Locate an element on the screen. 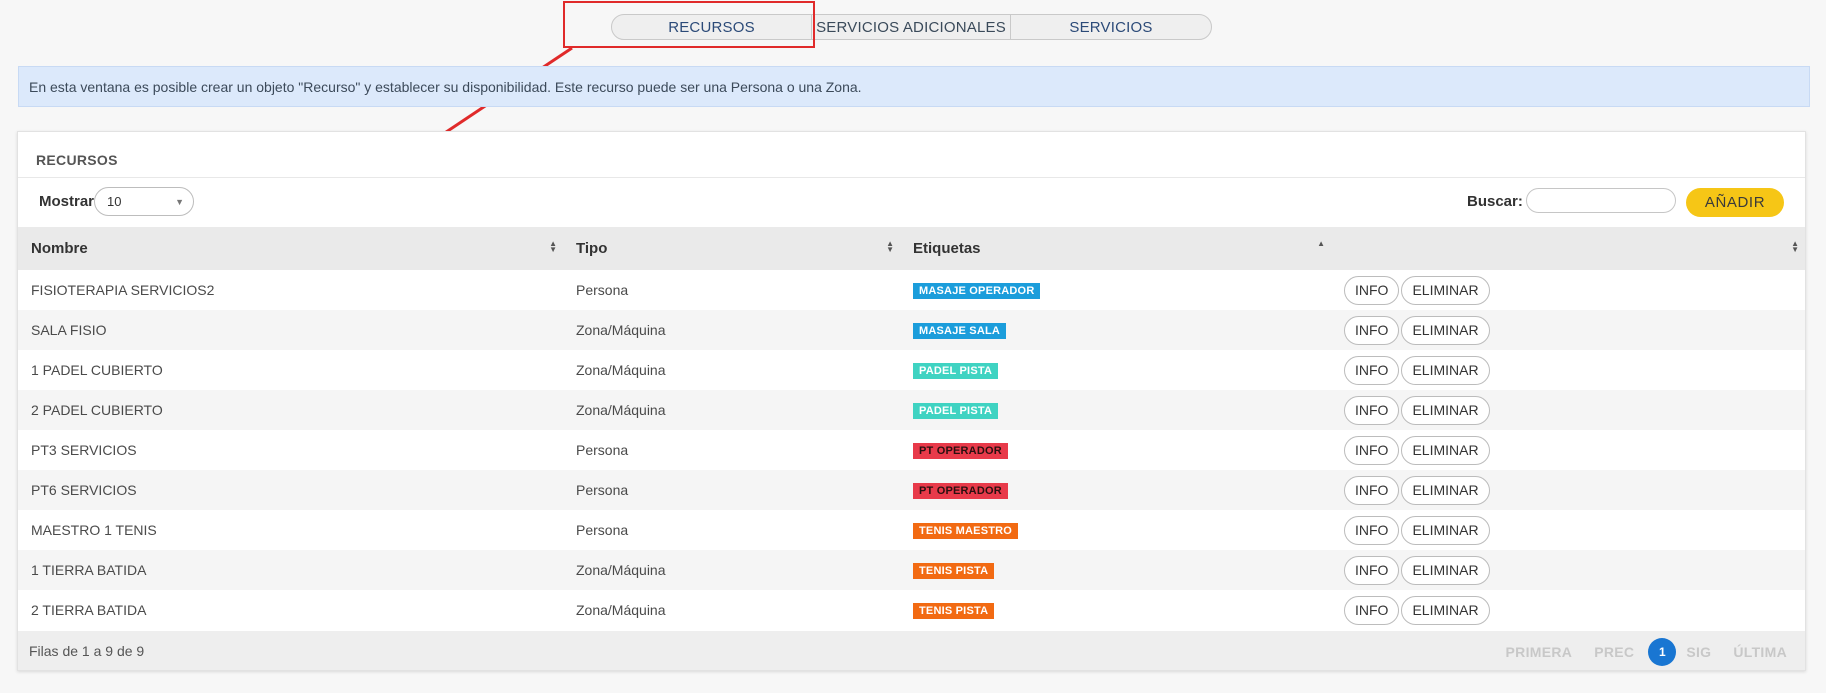 This screenshot has height=693, width=1826. page-size-select: 10 ▼ is located at coordinates (144, 201).